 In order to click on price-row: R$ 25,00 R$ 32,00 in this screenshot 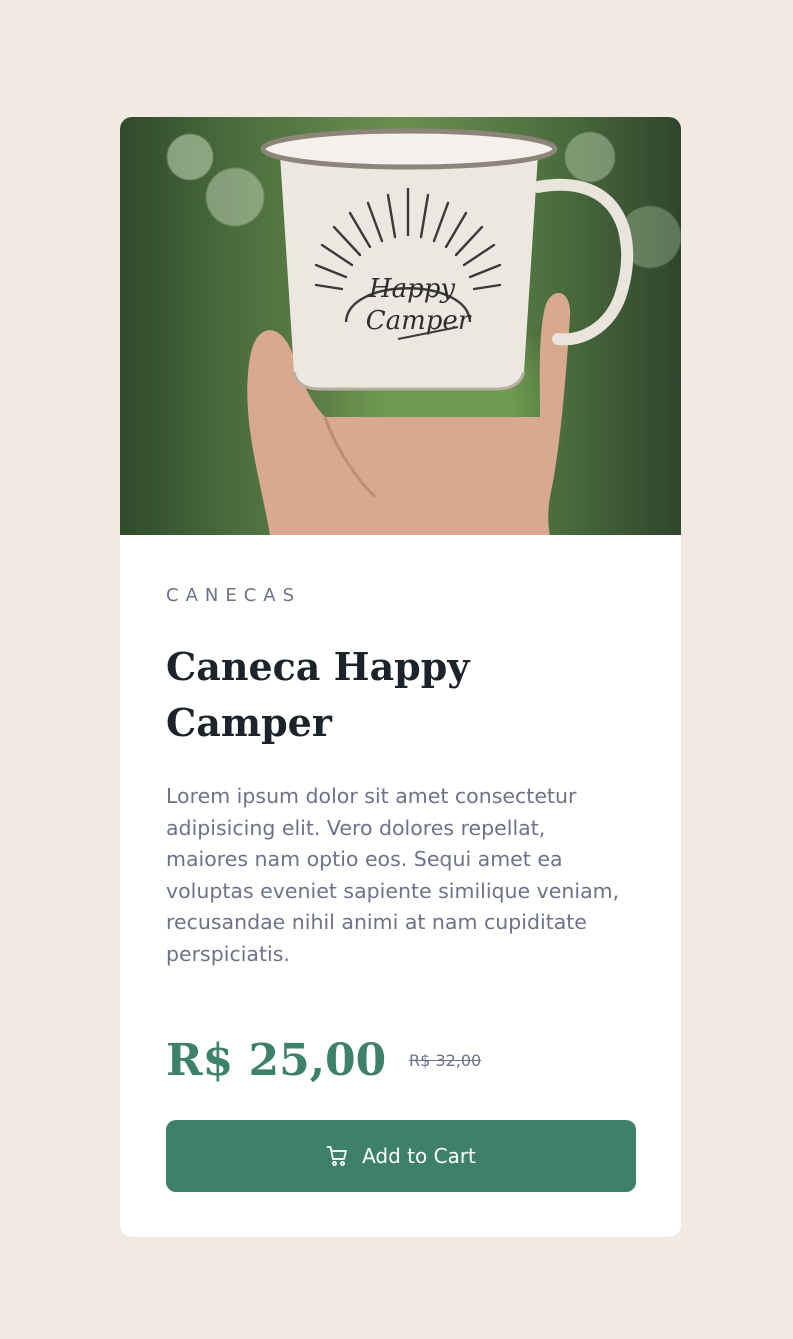, I will do `click(401, 1065)`.